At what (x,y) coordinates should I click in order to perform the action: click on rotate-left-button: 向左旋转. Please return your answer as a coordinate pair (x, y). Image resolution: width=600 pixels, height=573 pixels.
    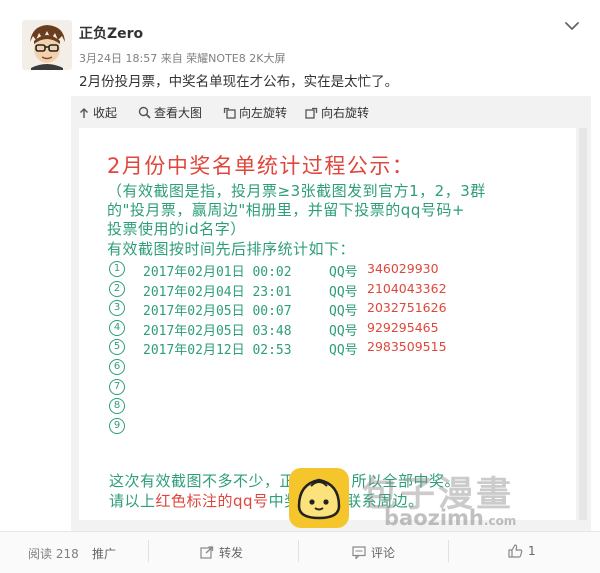
    Looking at the image, I should click on (255, 112).